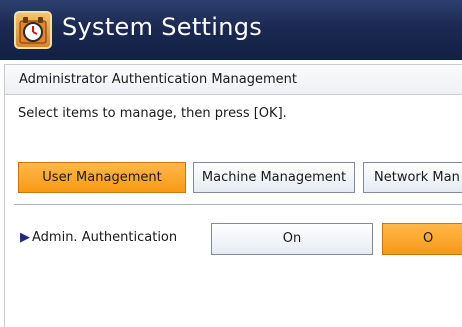 Image resolution: width=462 pixels, height=327 pixels. Describe the element at coordinates (25, 237) in the screenshot. I see `row-arrow-icon: ▶` at that location.